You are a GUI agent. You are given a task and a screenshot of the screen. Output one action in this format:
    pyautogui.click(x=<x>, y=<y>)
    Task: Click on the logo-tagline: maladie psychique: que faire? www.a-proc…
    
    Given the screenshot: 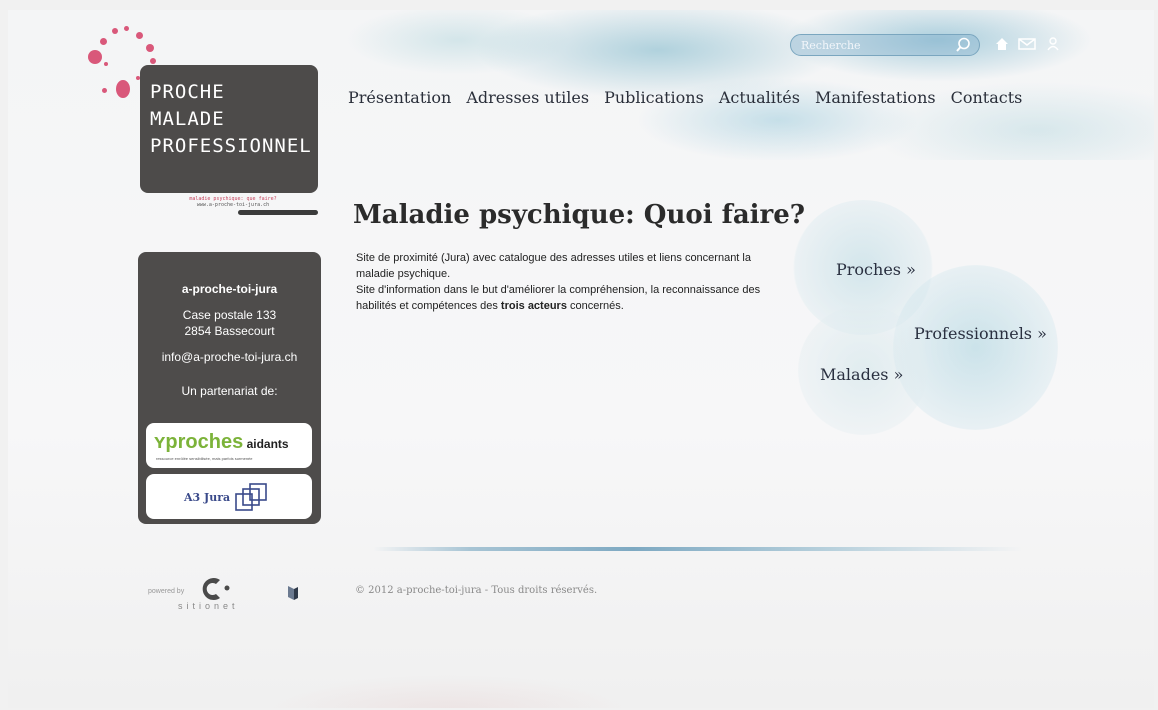 What is the action you would take?
    pyautogui.click(x=233, y=202)
    